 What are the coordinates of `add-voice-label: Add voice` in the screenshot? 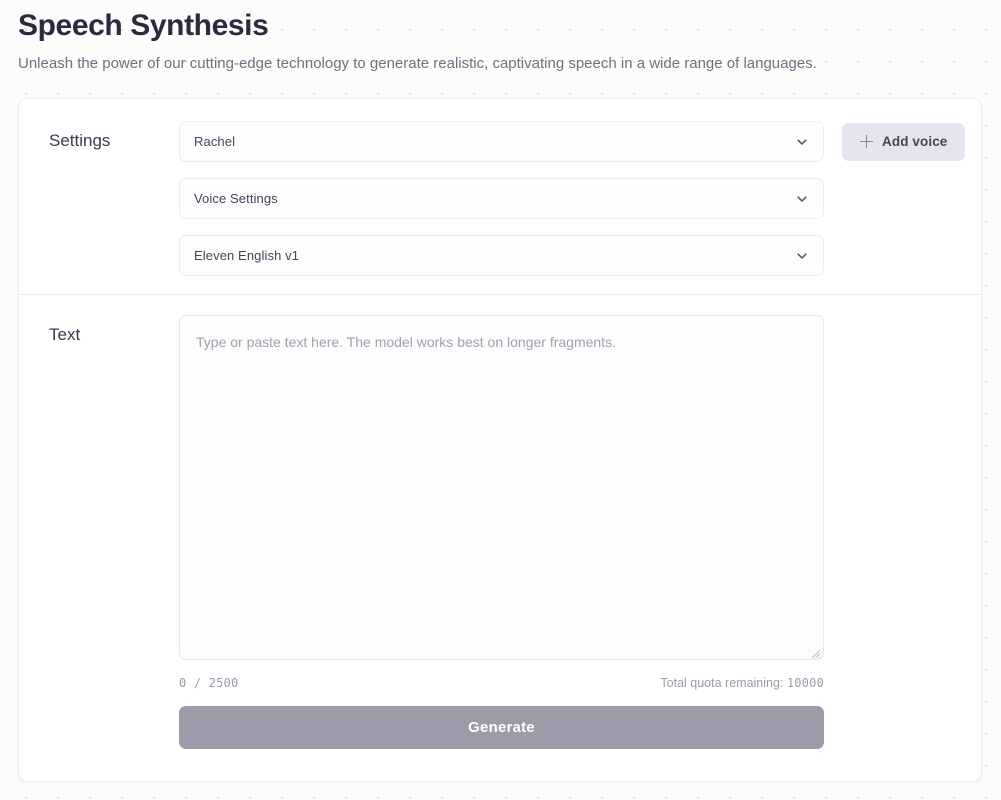 It's located at (915, 141).